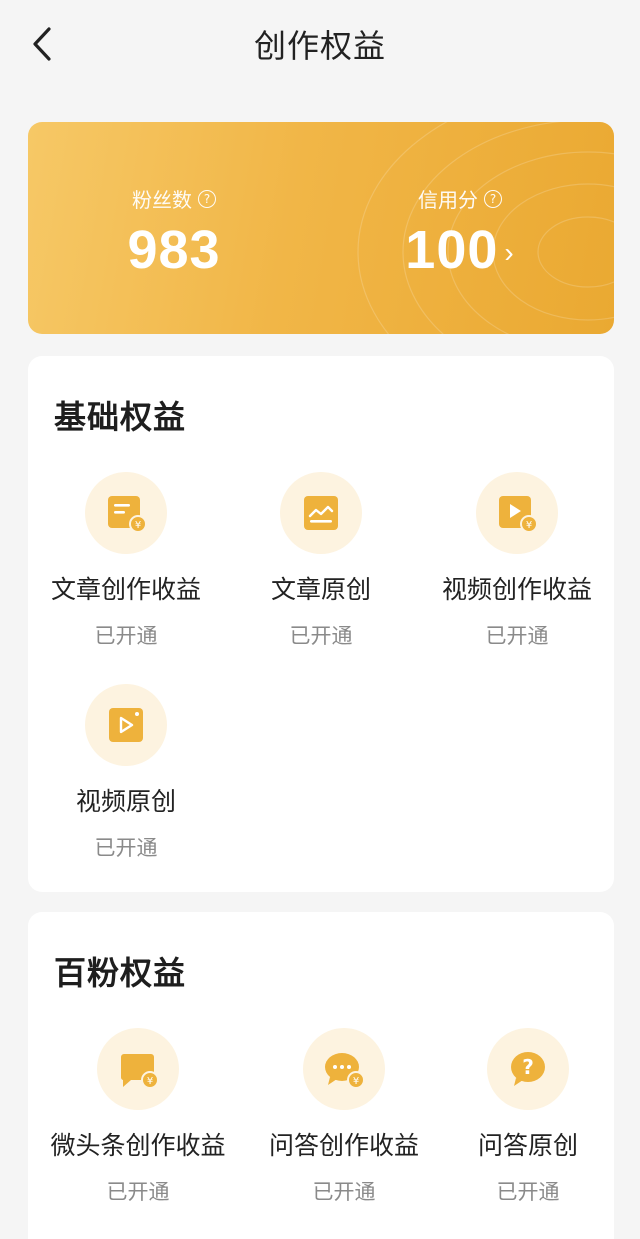 This screenshot has height=1239, width=640. What do you see at coordinates (162, 200) in the screenshot?
I see `fans-label: 粉丝数` at bounding box center [162, 200].